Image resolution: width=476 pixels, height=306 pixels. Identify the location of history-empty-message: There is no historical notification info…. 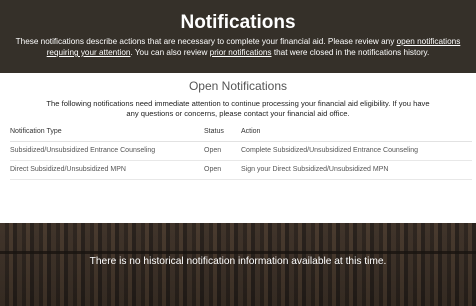
(238, 261).